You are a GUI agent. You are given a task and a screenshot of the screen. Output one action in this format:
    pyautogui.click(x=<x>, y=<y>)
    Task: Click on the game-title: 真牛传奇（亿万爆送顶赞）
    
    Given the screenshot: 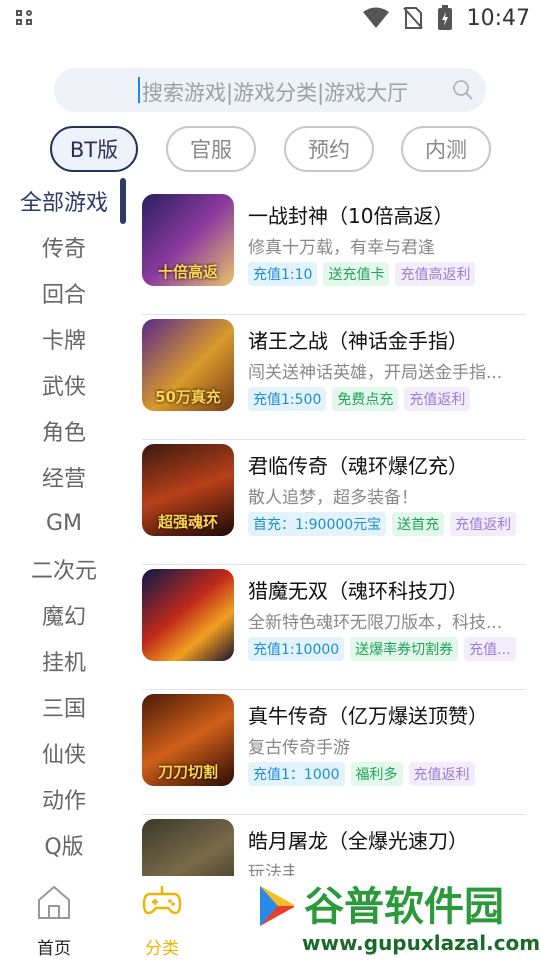 What is the action you would take?
    pyautogui.click(x=368, y=716)
    